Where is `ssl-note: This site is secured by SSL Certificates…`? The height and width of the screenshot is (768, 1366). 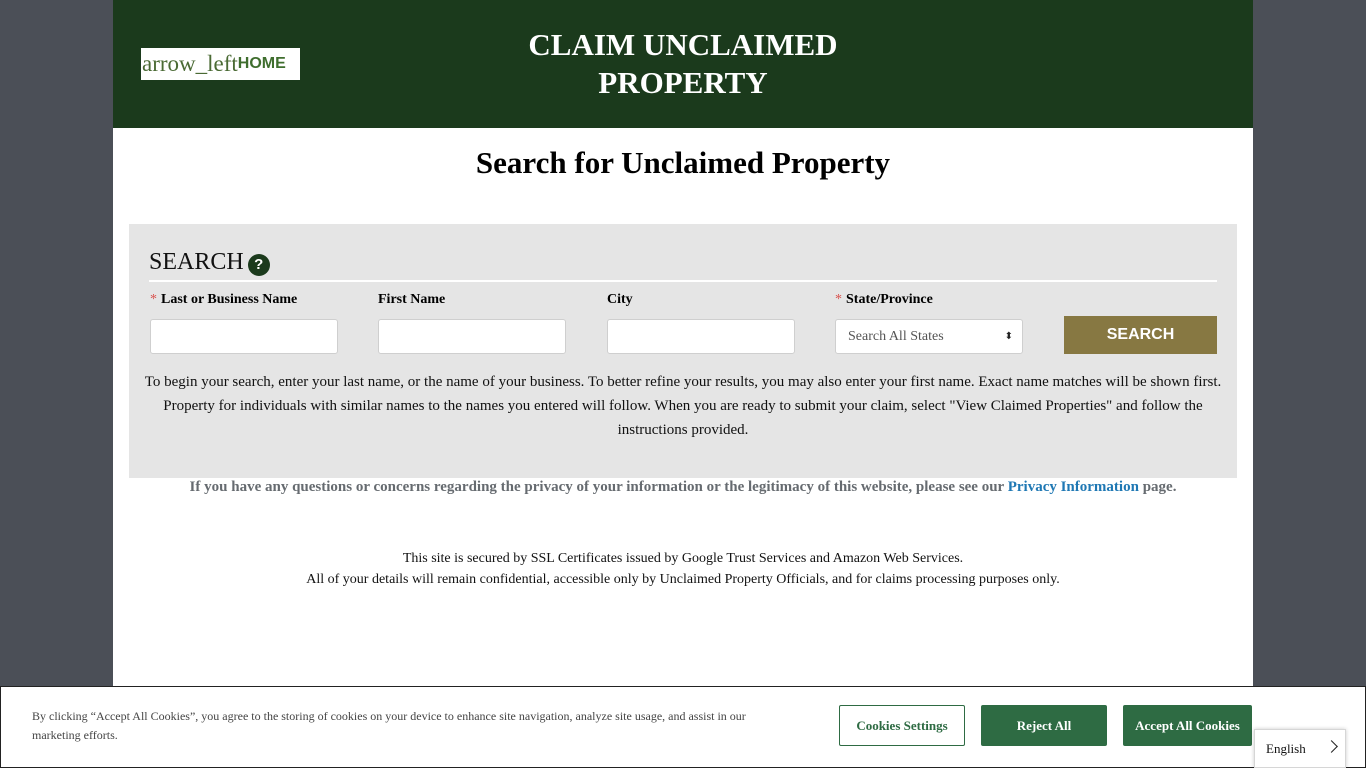 ssl-note: This site is secured by SSL Certificates… is located at coordinates (683, 569).